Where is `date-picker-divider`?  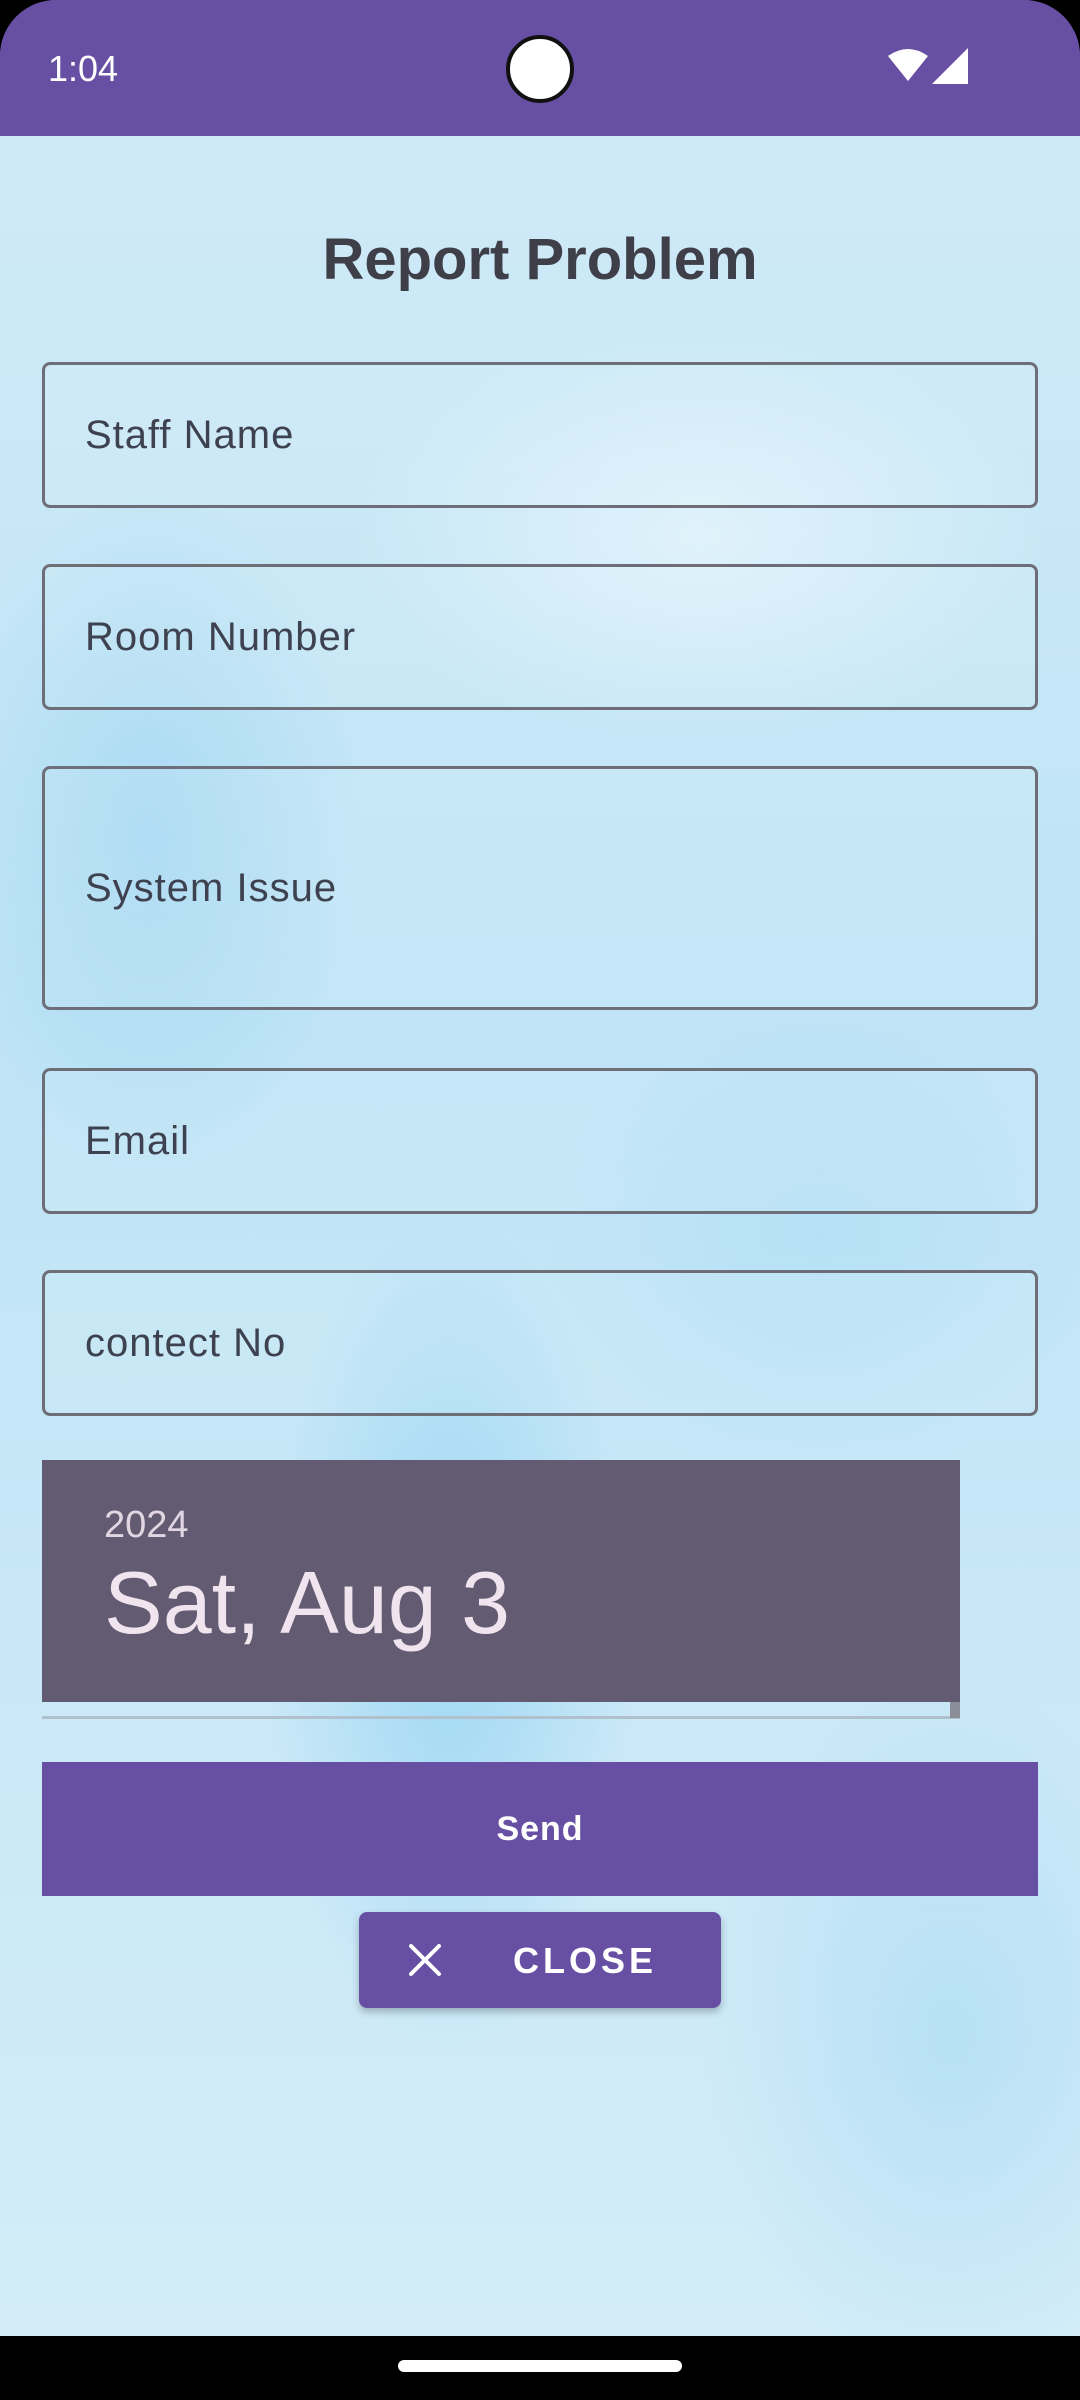 date-picker-divider is located at coordinates (501, 1717).